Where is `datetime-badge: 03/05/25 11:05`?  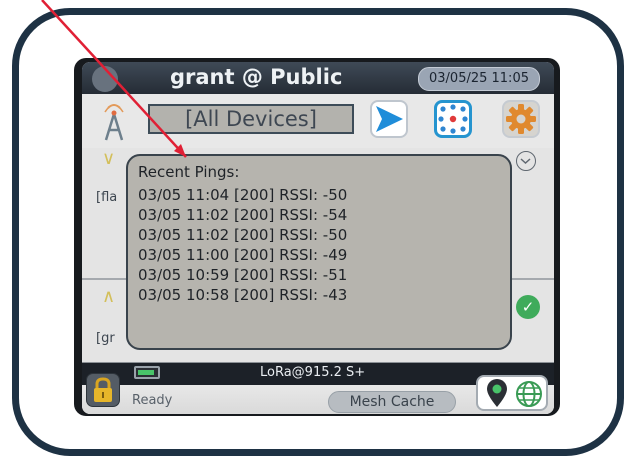
datetime-badge: 03/05/25 11:05 is located at coordinates (479, 79).